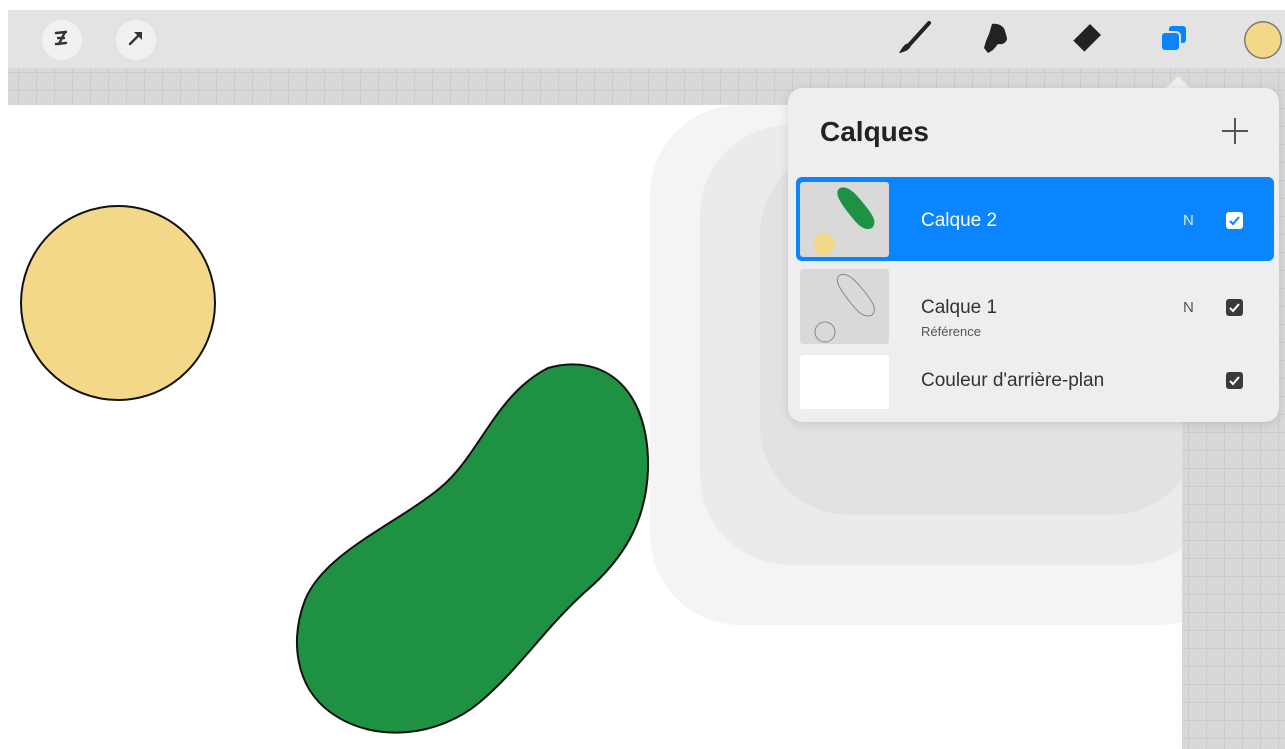 Image resolution: width=1285 pixels, height=749 pixels. I want to click on smudge-button, so click(994, 40).